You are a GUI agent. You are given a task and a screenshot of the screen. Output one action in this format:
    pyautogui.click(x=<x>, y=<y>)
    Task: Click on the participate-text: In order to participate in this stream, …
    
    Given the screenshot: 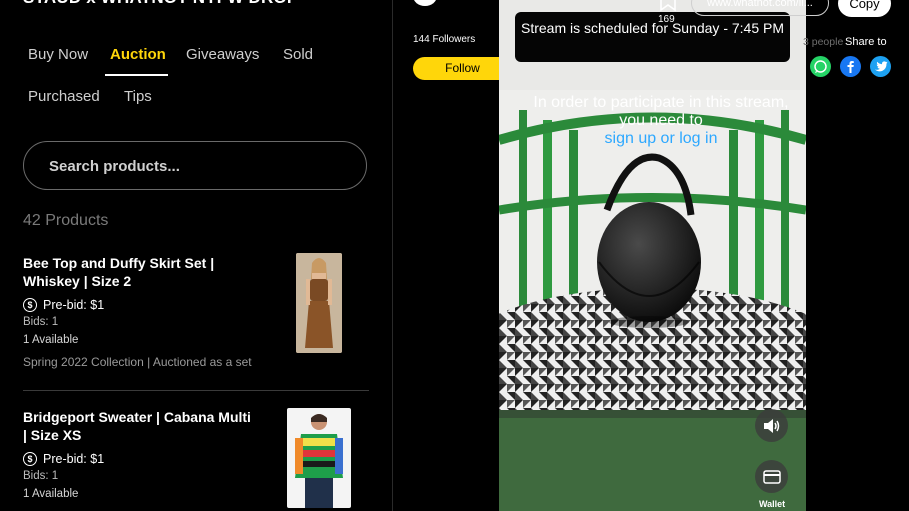 What is the action you would take?
    pyautogui.click(x=661, y=111)
    